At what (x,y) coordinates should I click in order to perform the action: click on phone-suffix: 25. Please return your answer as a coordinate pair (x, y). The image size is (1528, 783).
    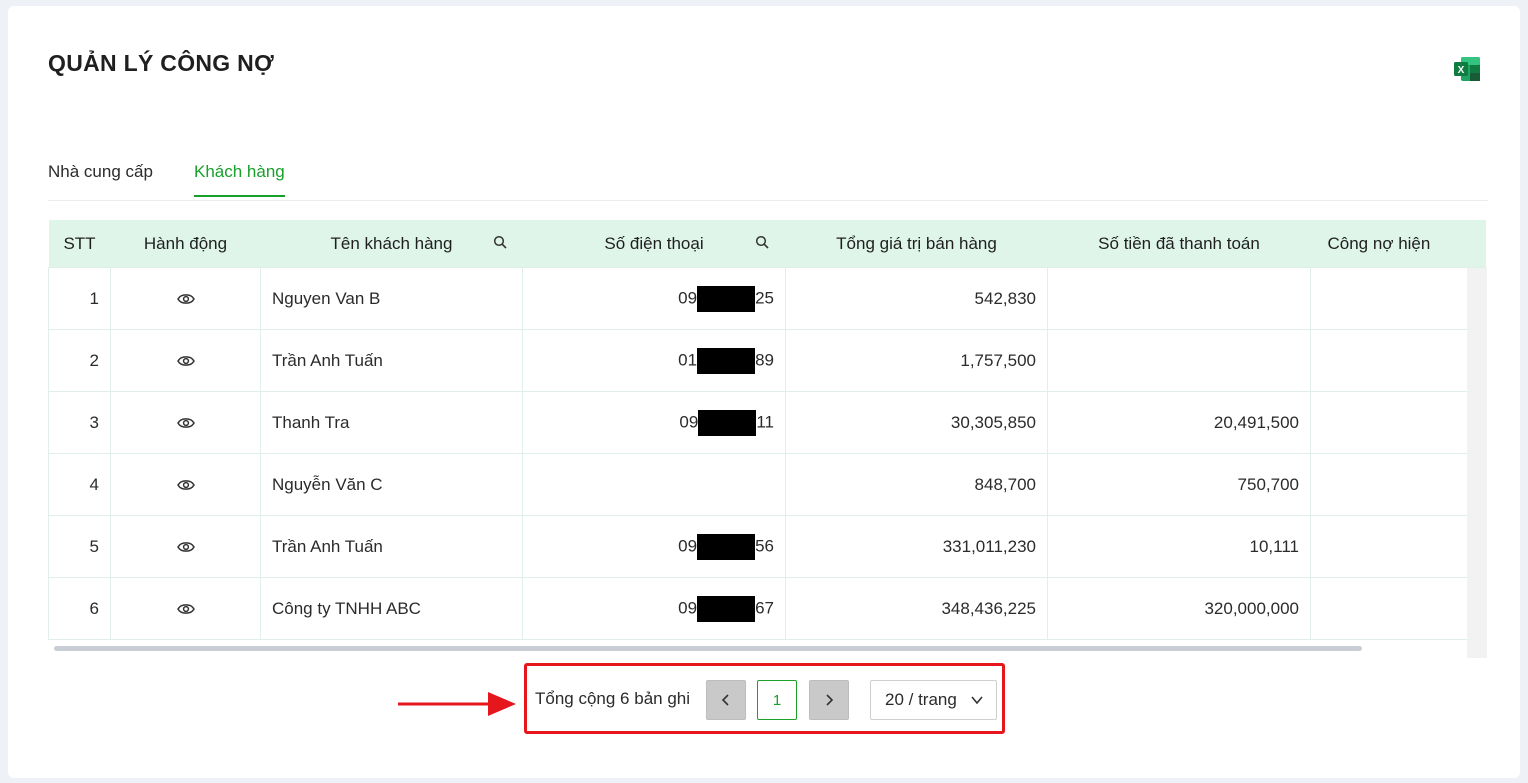
    Looking at the image, I should click on (764, 297).